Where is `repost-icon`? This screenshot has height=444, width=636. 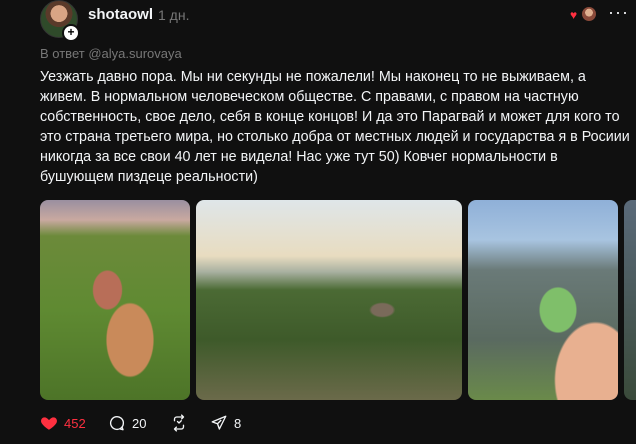 repost-icon is located at coordinates (179, 423).